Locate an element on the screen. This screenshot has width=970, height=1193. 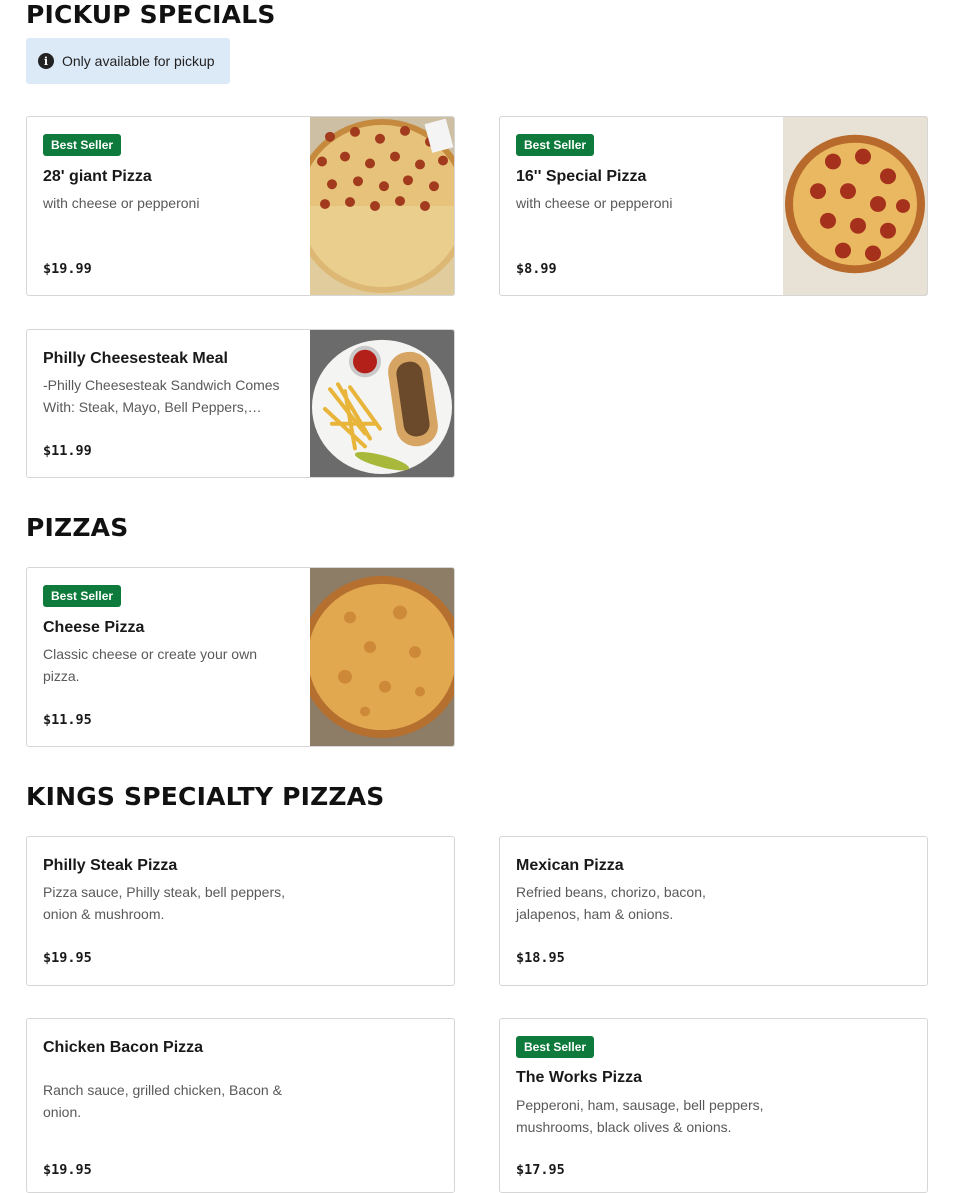
notice-text: Only available for pickup is located at coordinates (138, 61).